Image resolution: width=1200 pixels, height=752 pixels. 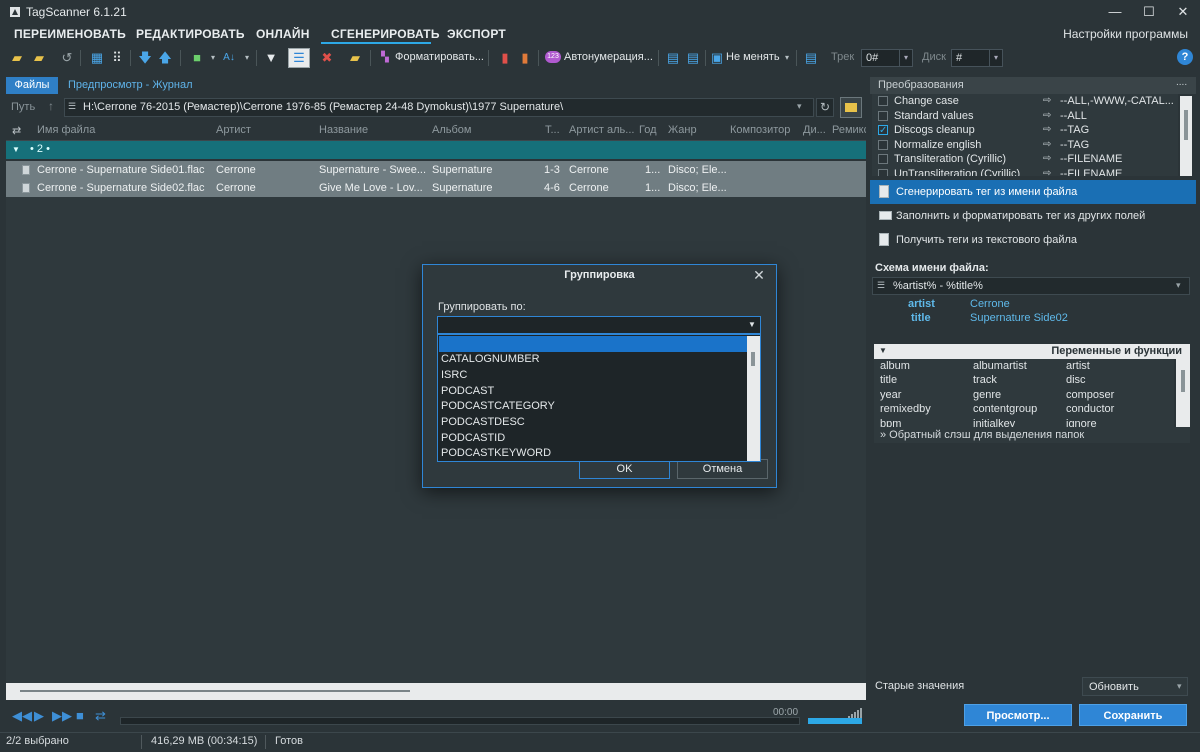 What do you see at coordinates (1025, 159) in the screenshot?
I see `list-item: Transliteration (Cyrillic) ⇨ --FILENAME` at bounding box center [1025, 159].